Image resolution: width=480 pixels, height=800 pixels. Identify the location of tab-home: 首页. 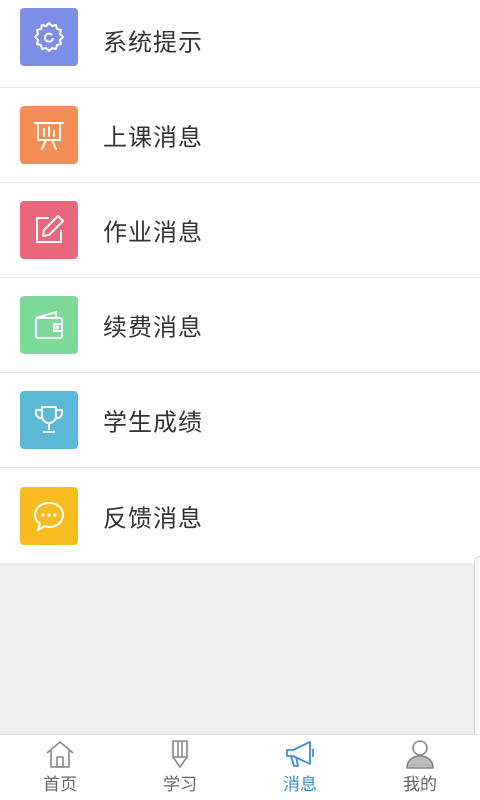
(60, 767).